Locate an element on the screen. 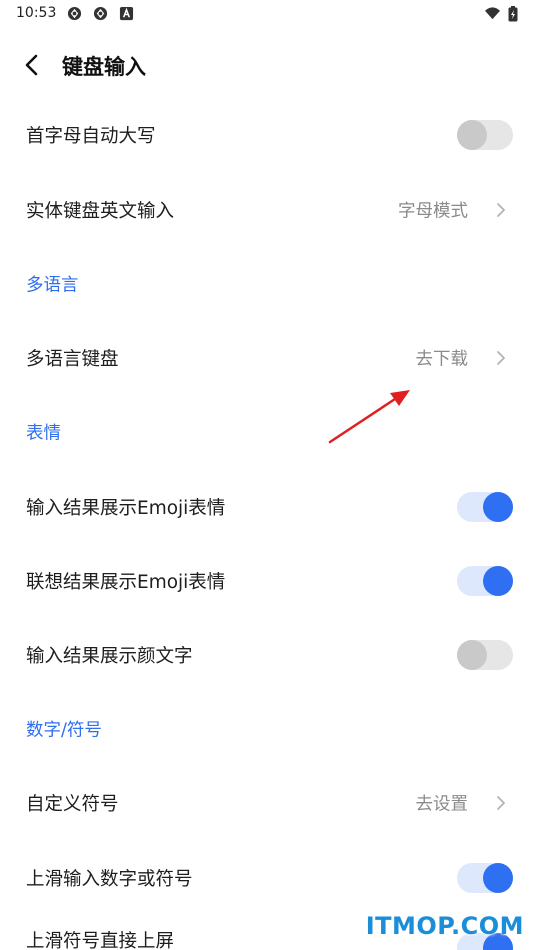 This screenshot has height=950, width=534. setting-value: 去设置 is located at coordinates (442, 804).